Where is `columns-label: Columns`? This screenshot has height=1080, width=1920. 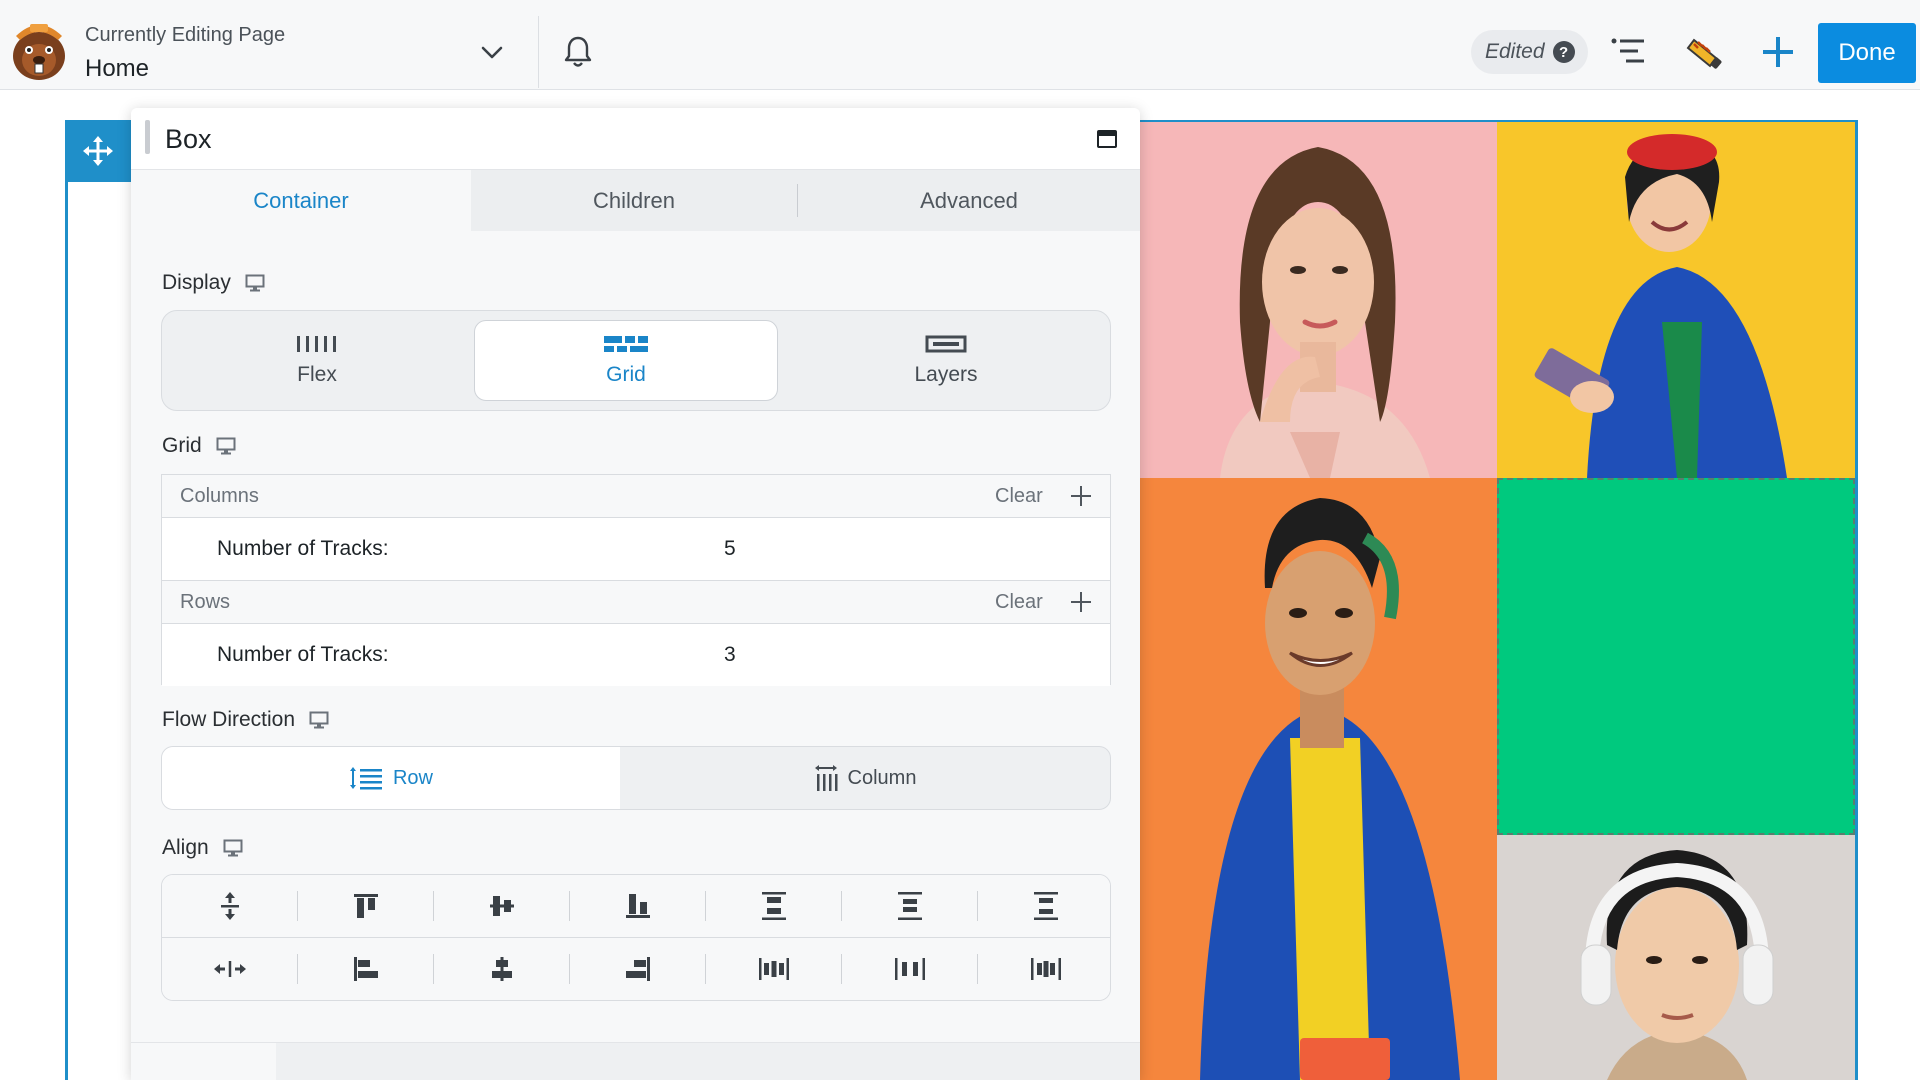
columns-label: Columns is located at coordinates (219, 495).